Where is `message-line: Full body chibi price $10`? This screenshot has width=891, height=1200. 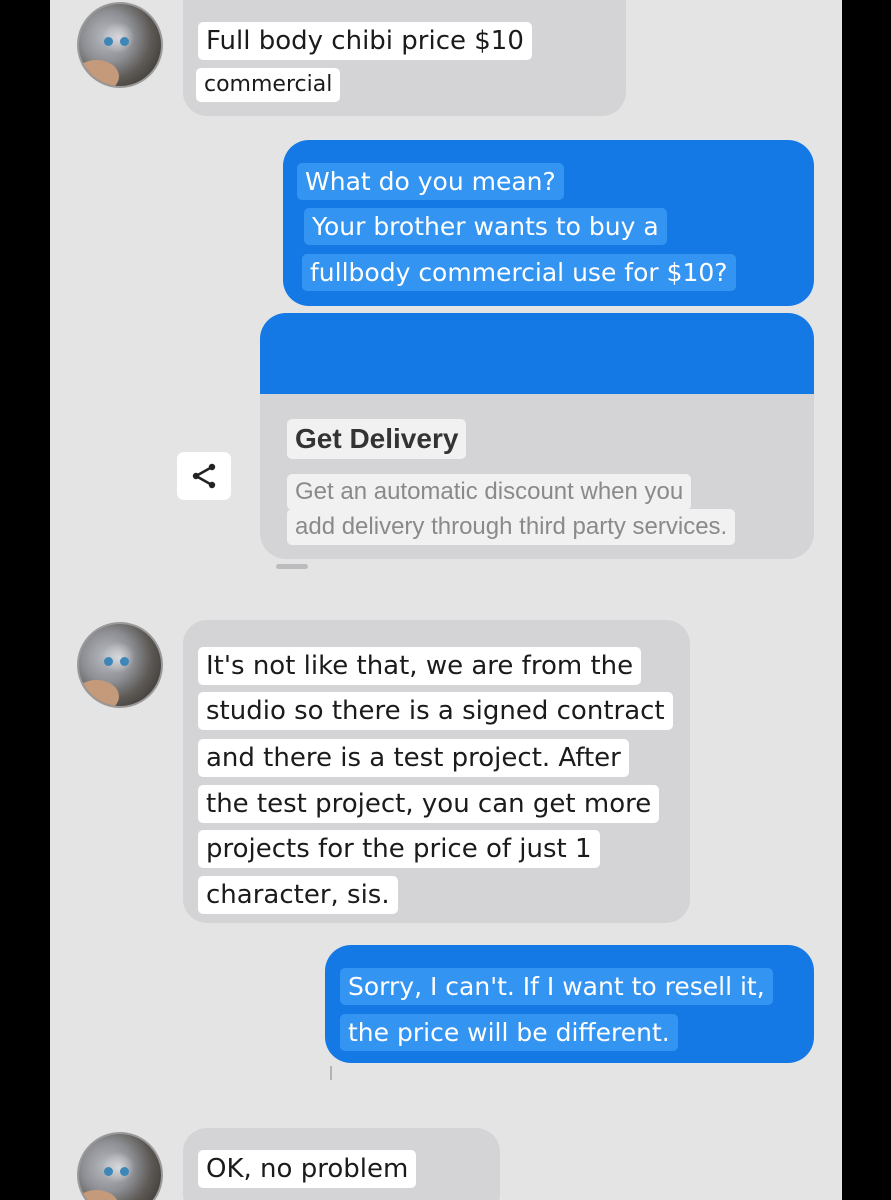 message-line: Full body chibi price $10 is located at coordinates (365, 41).